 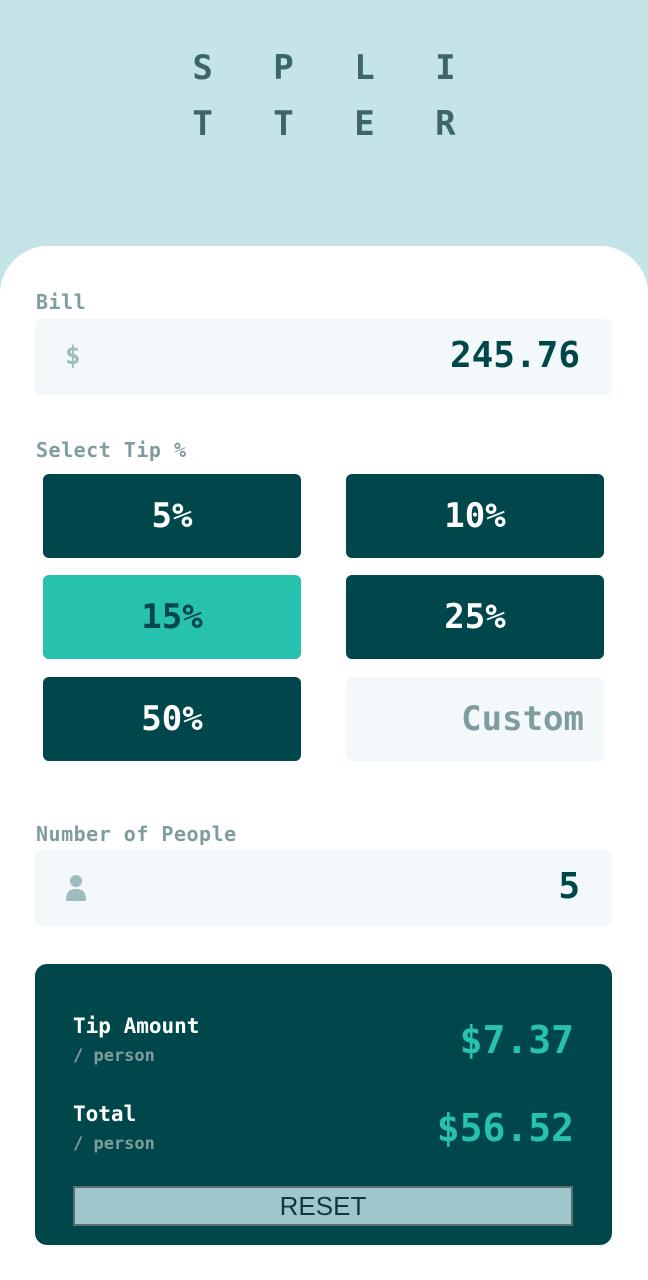 What do you see at coordinates (475, 617) in the screenshot?
I see `tip-button-25: 25%` at bounding box center [475, 617].